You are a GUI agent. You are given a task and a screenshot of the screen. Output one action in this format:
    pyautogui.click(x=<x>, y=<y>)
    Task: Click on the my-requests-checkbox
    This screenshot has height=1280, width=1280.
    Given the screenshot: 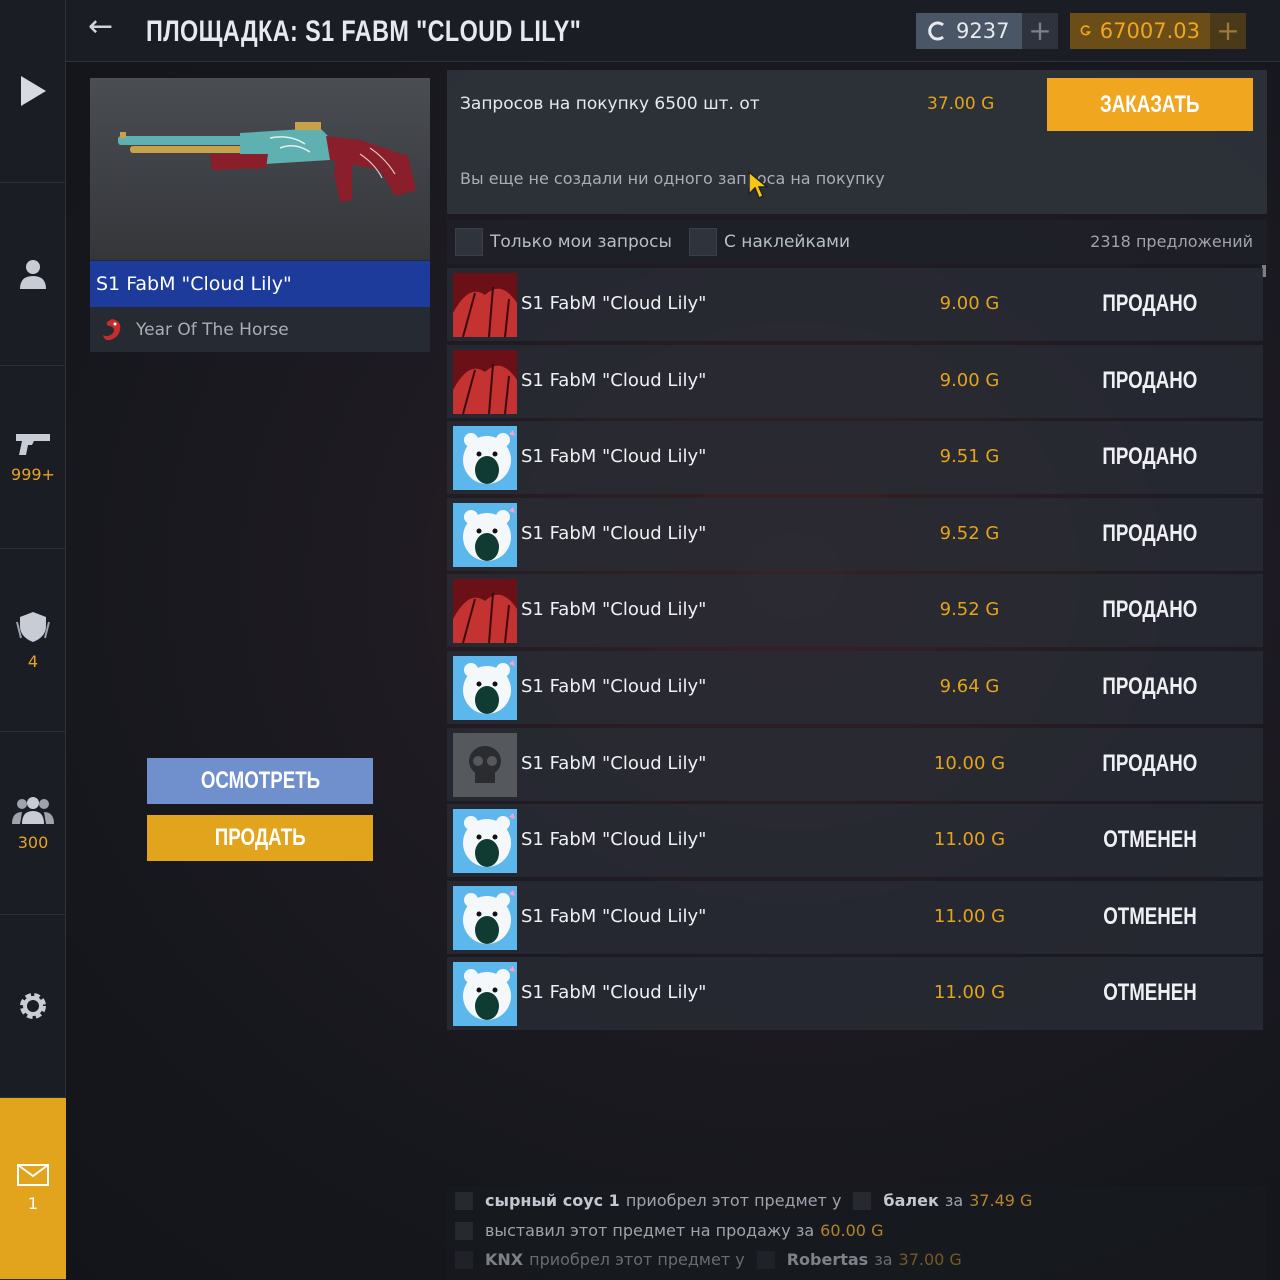 What is the action you would take?
    pyautogui.click(x=469, y=242)
    